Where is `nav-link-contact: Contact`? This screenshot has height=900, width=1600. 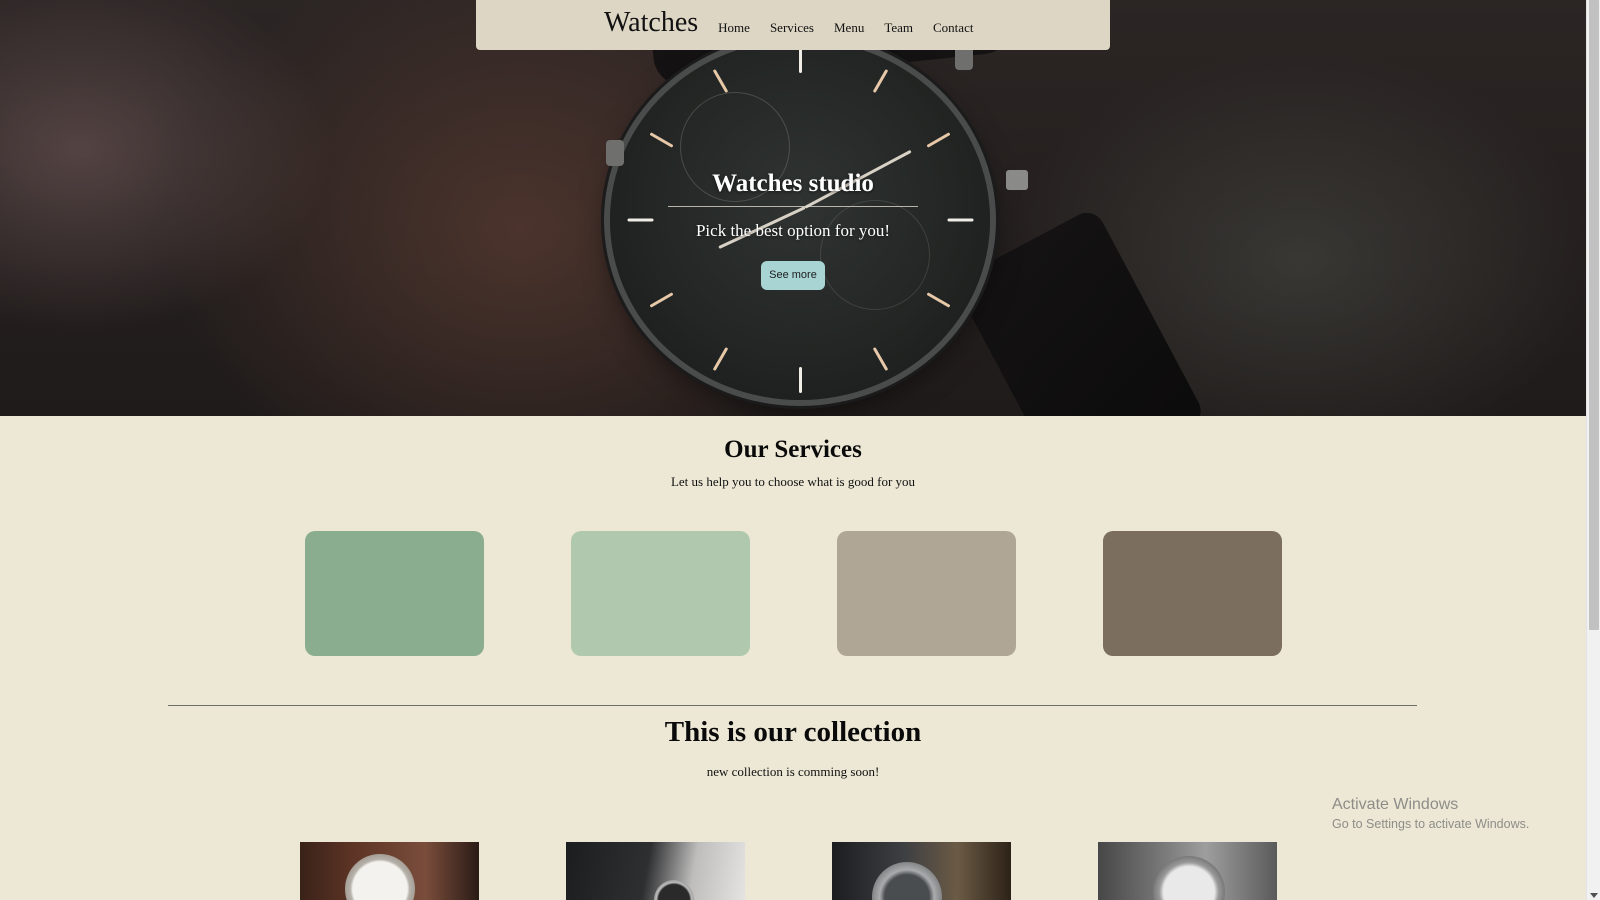
nav-link-contact: Contact is located at coordinates (953, 28).